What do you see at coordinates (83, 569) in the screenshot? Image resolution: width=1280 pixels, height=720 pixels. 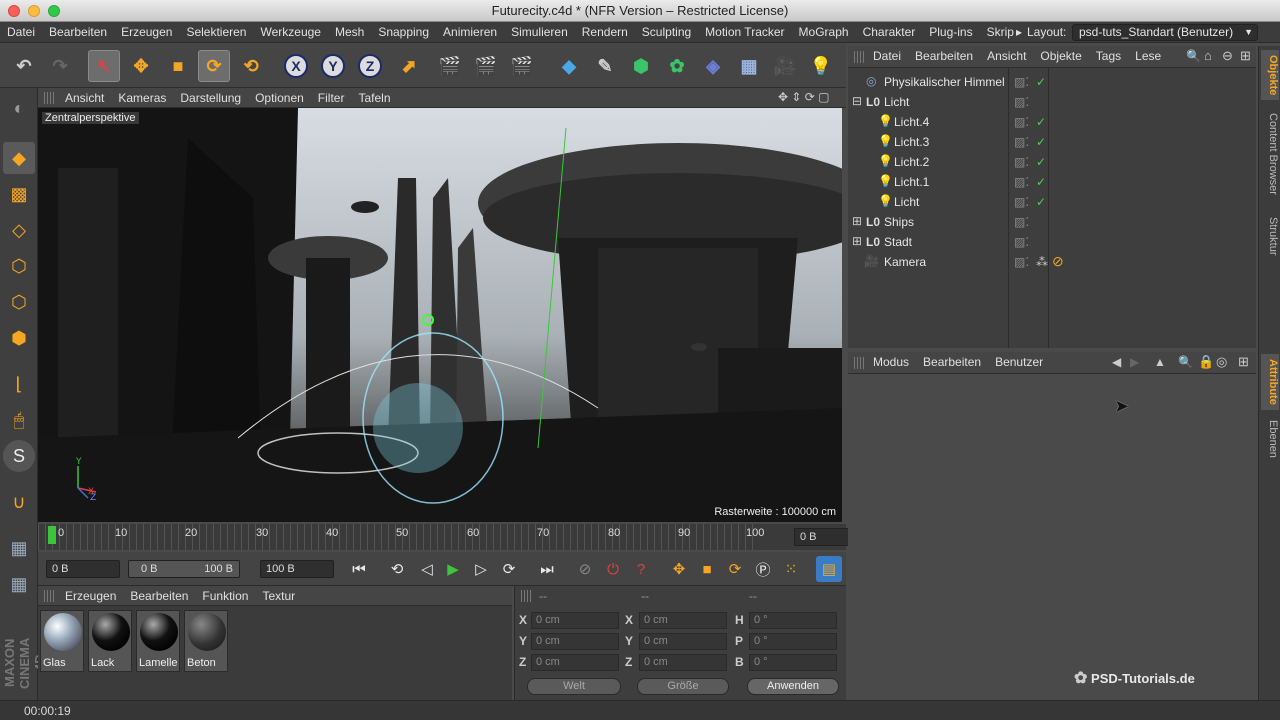 I see `start-frame-field: 0 B` at bounding box center [83, 569].